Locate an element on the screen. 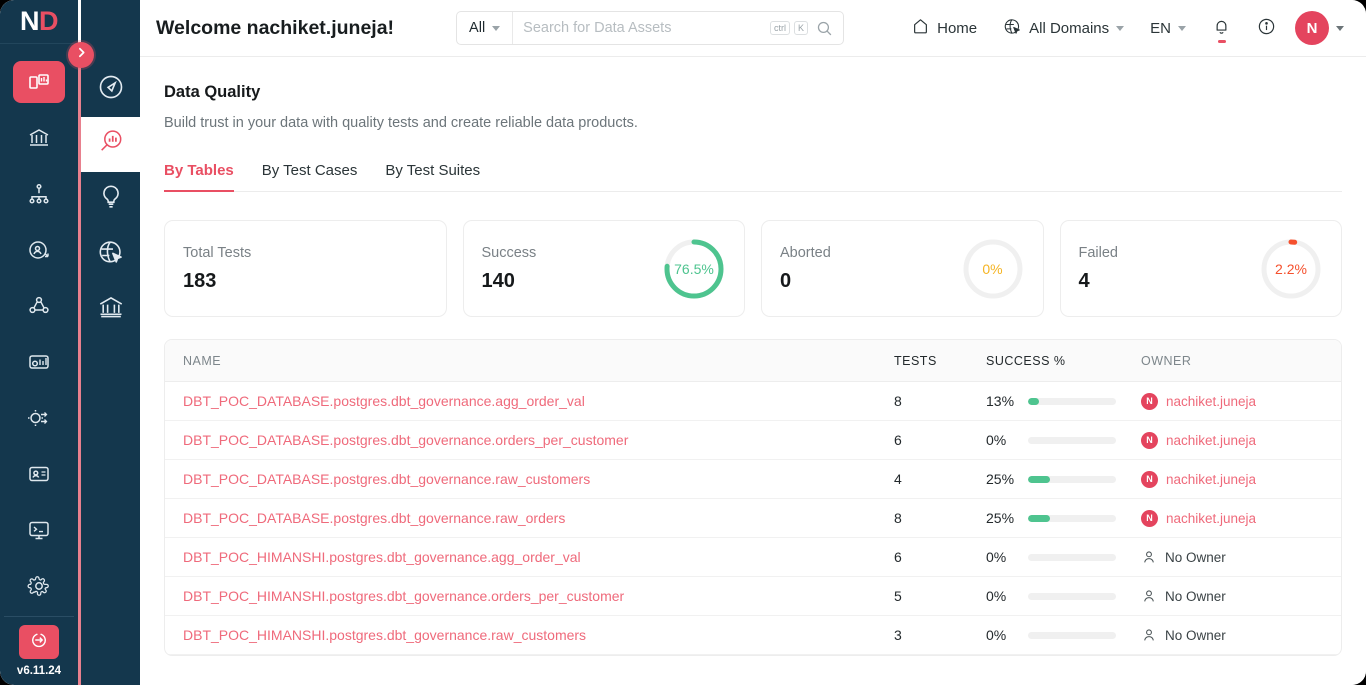  domains-selector: All Domains is located at coordinates (1063, 28).